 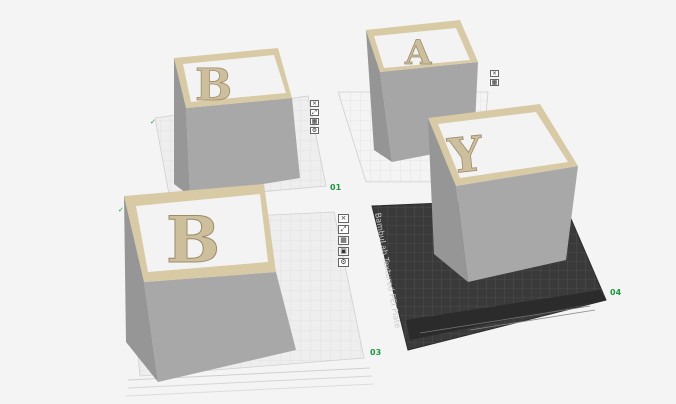 What do you see at coordinates (343, 251) in the screenshot?
I see `lock-icon: ▣` at bounding box center [343, 251].